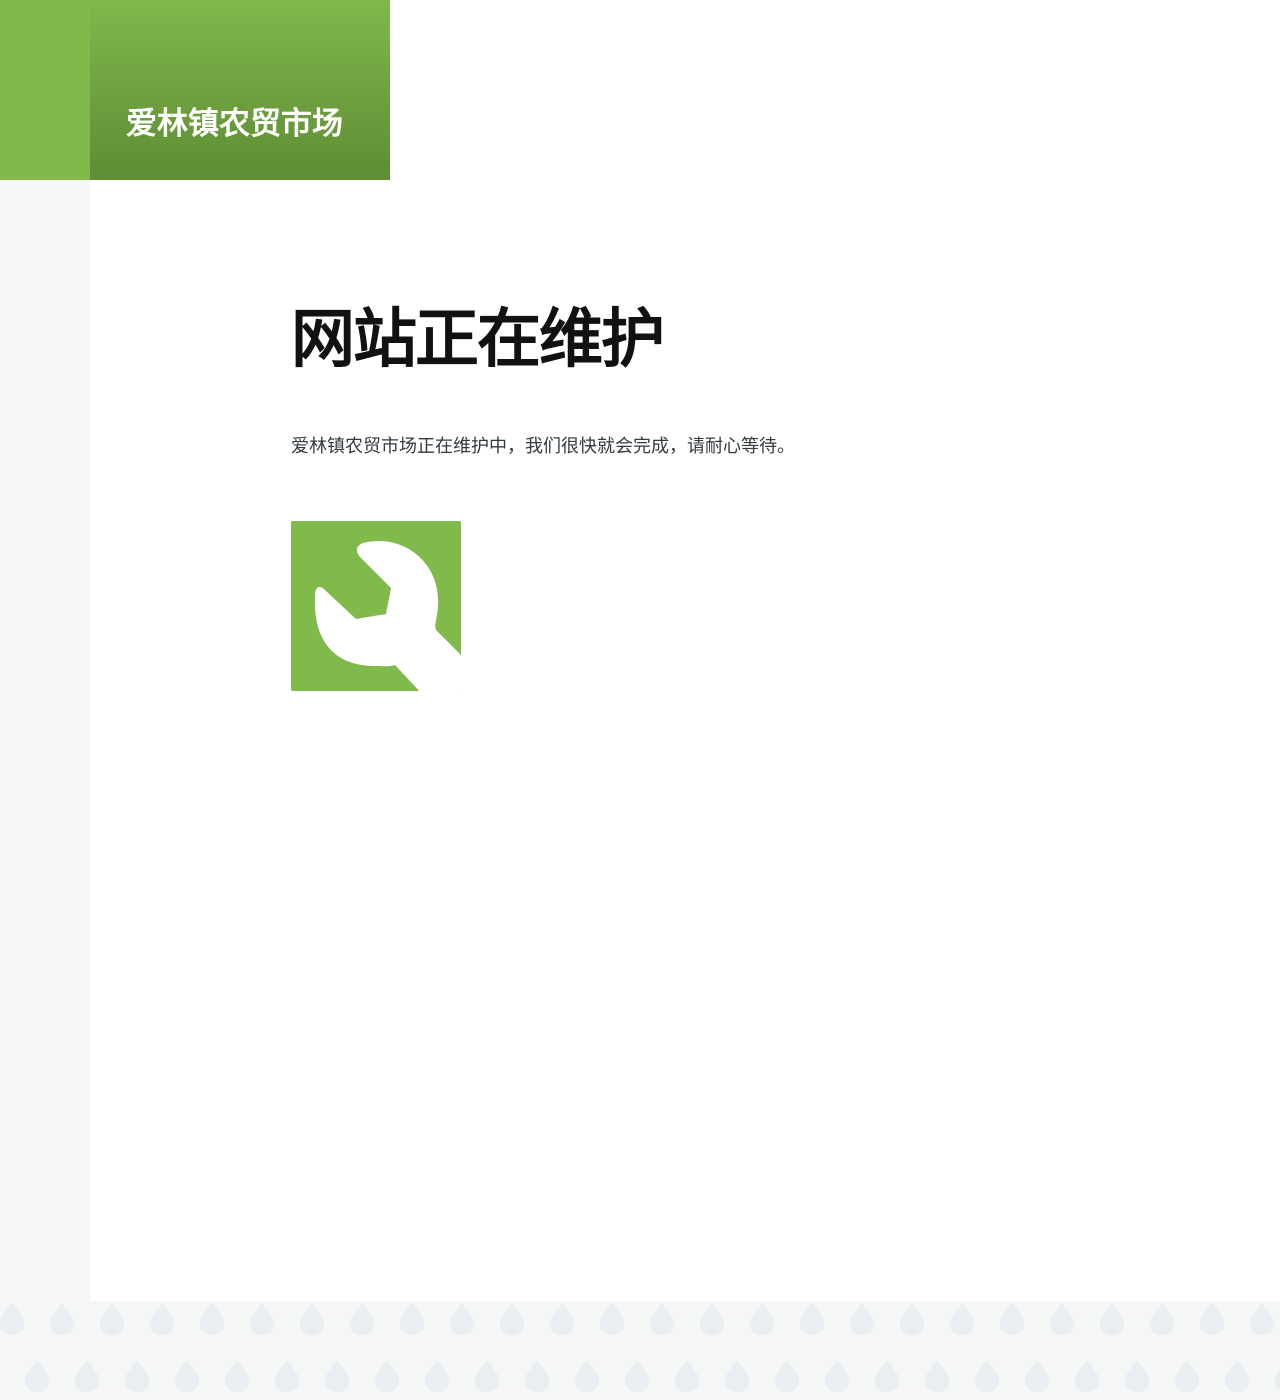  I want to click on site-brand-block: 爱林镇农贸市场, so click(240, 90).